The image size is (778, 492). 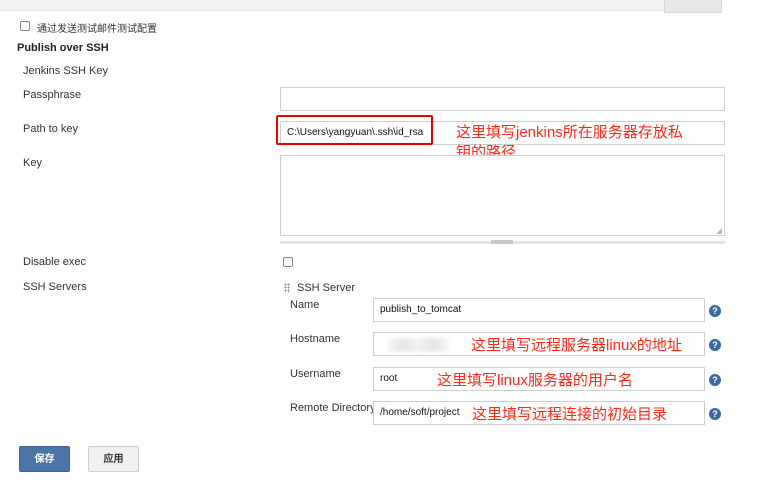 I want to click on top-bar, so click(x=360, y=5).